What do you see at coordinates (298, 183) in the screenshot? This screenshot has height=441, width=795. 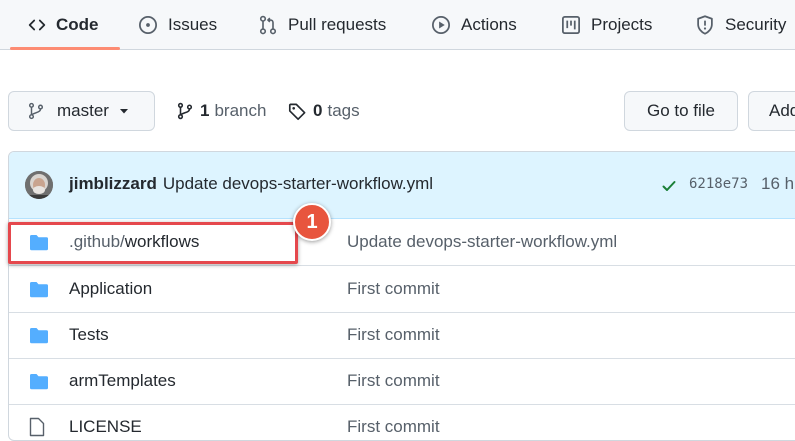 I see `commit-message: Update devops-starter-workflow.yml` at bounding box center [298, 183].